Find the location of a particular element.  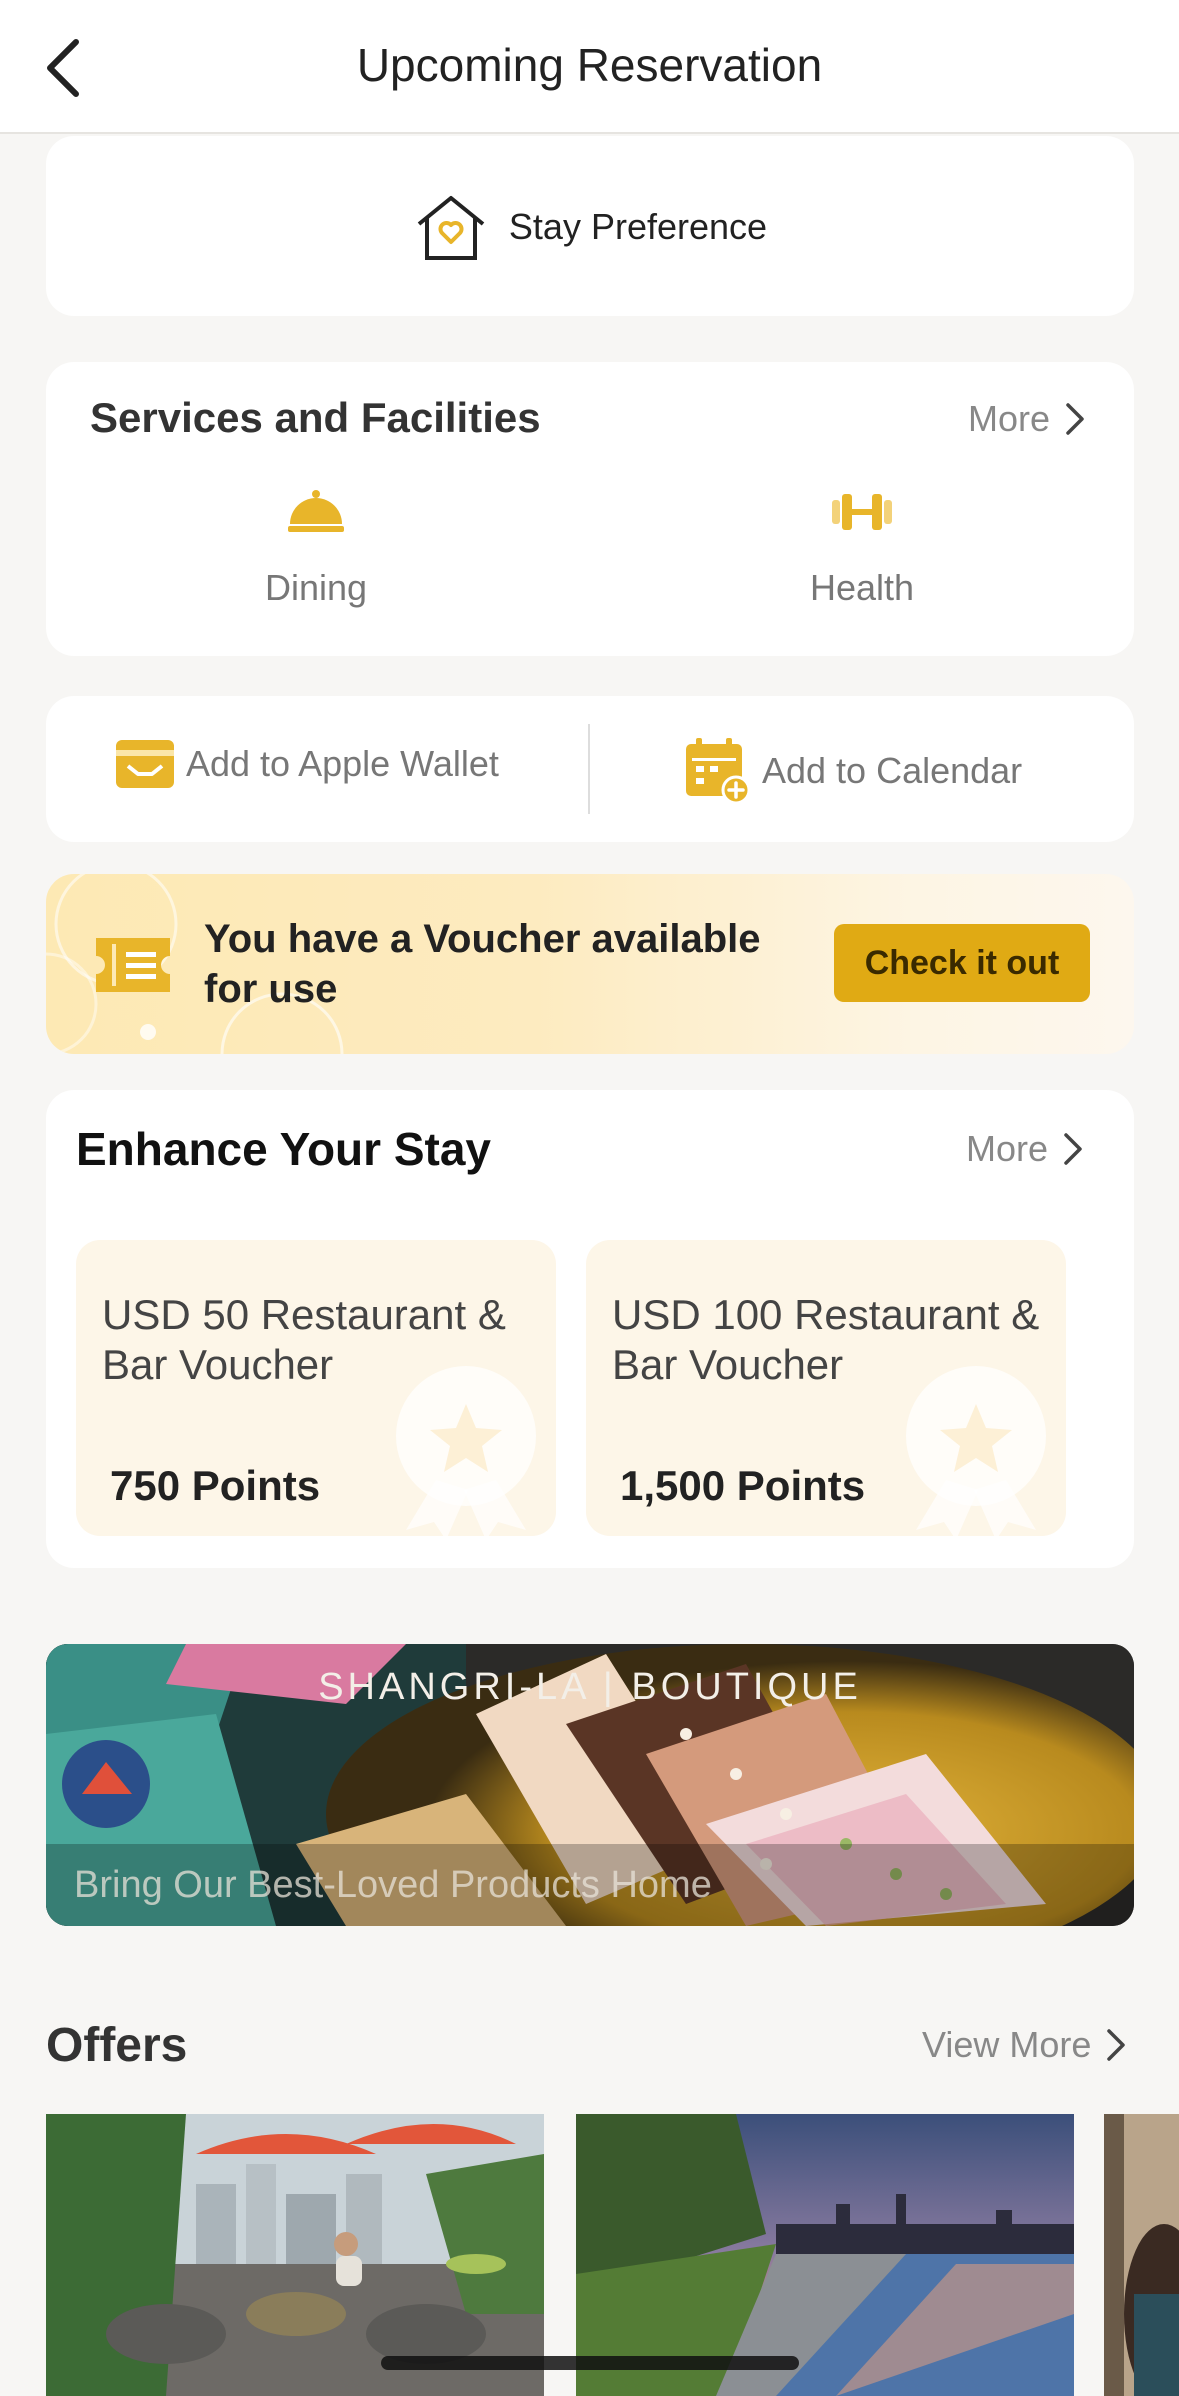

offer-terrace-image is located at coordinates (295, 2255).